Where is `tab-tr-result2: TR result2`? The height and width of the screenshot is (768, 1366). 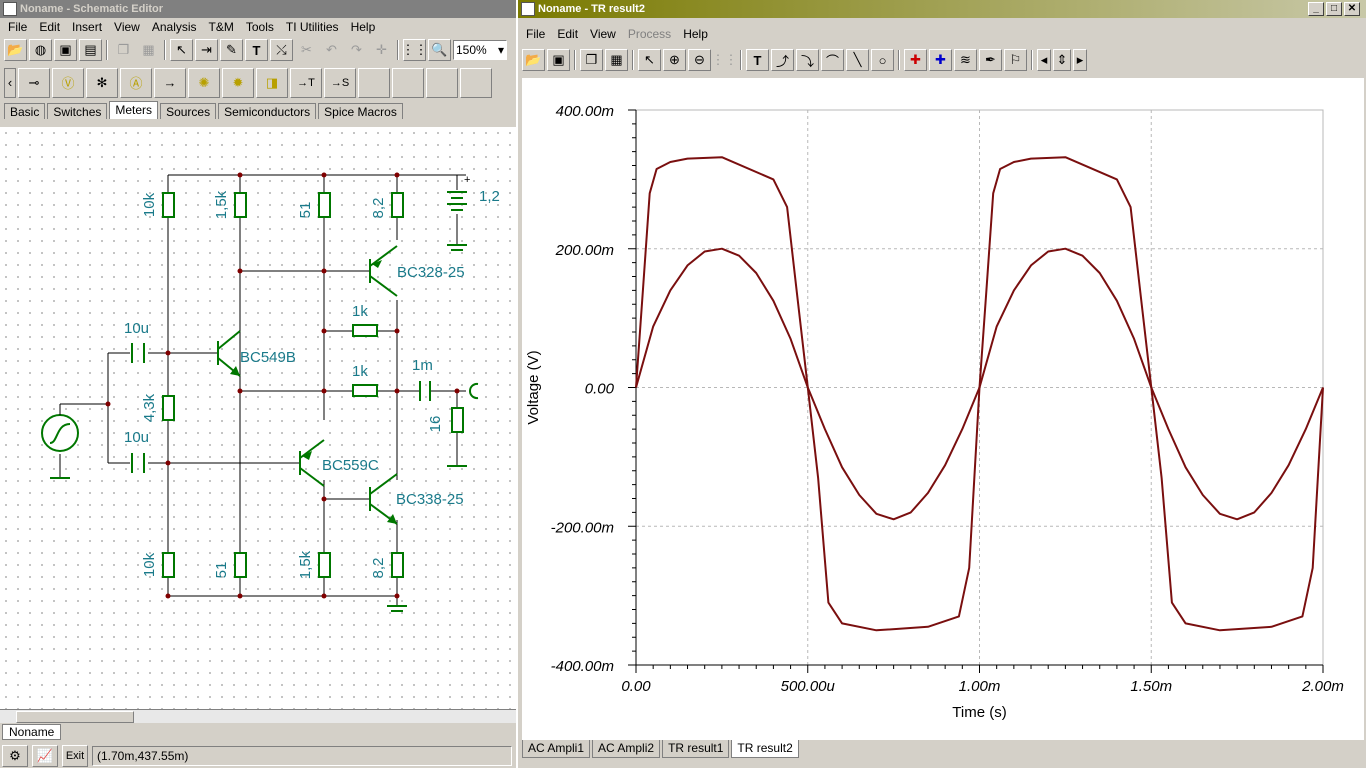 tab-tr-result2: TR result2 is located at coordinates (765, 749).